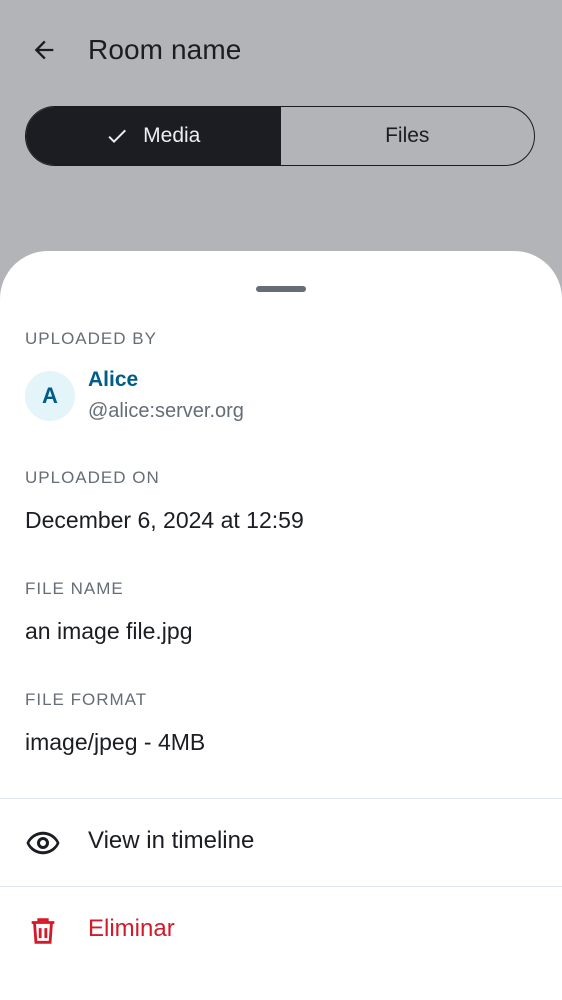  Describe the element at coordinates (281, 930) in the screenshot. I see `delete-button: Eliminar` at that location.